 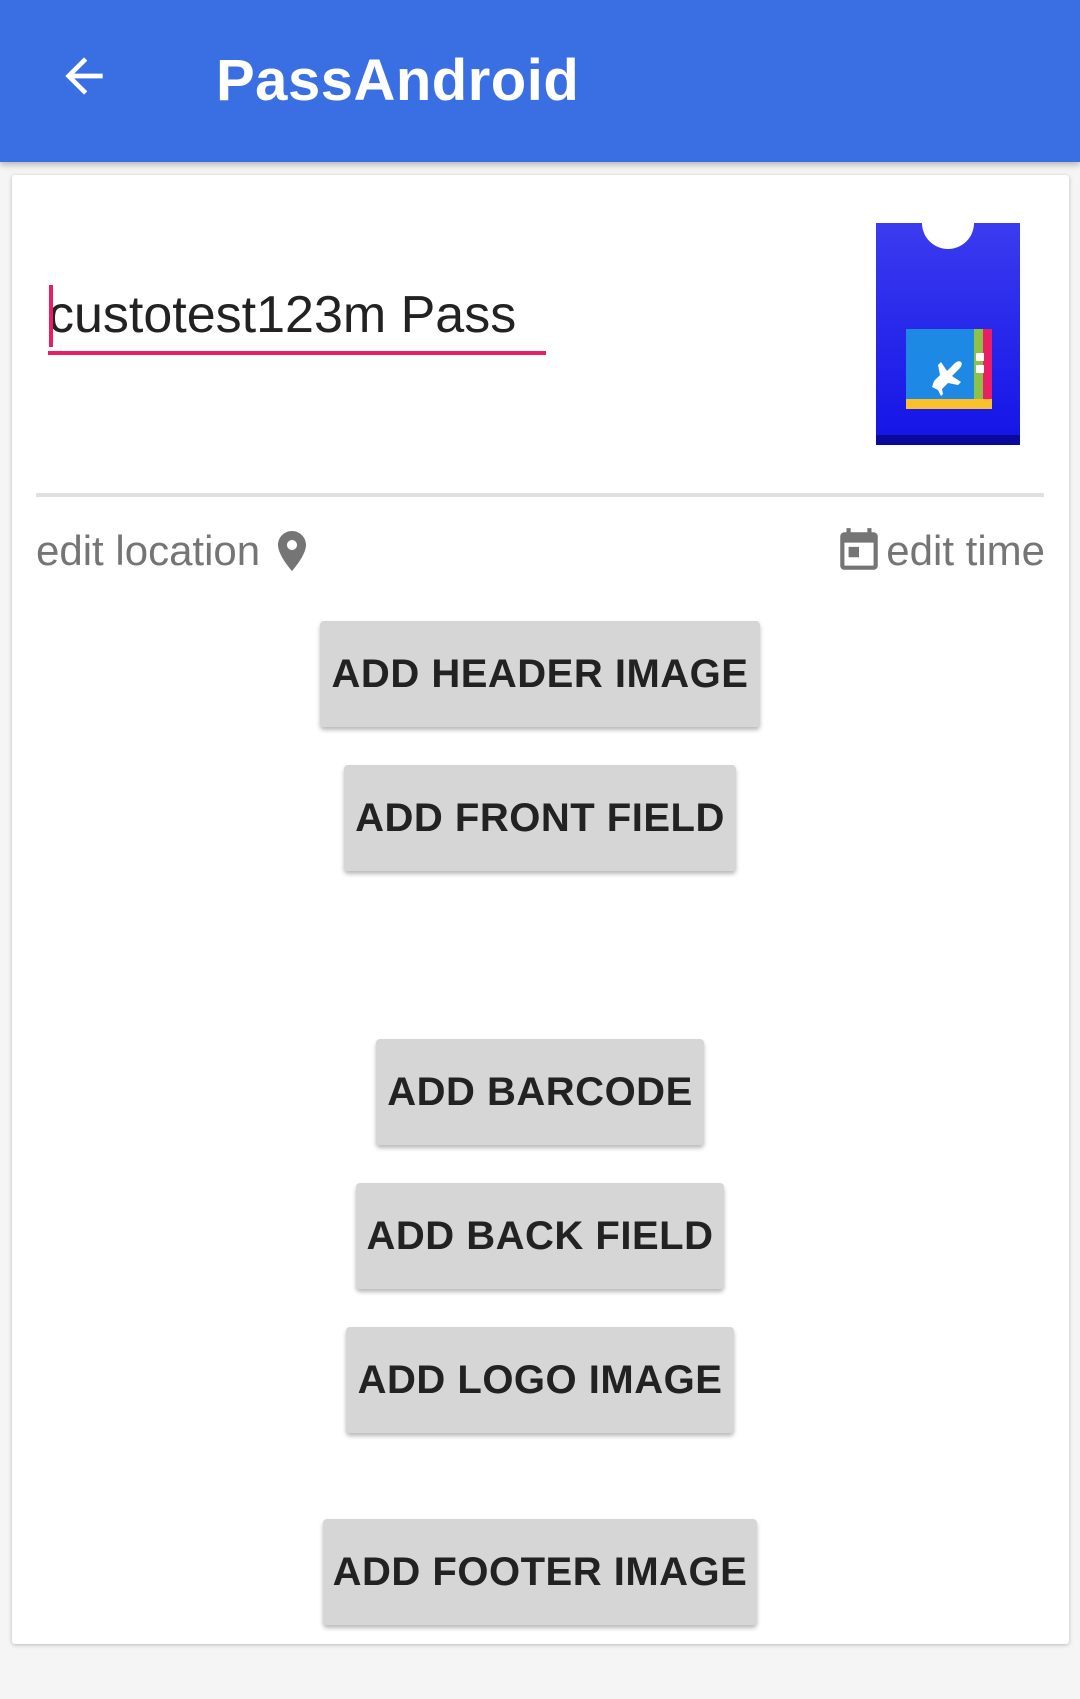 I want to click on calendar-icon, so click(x=859, y=549).